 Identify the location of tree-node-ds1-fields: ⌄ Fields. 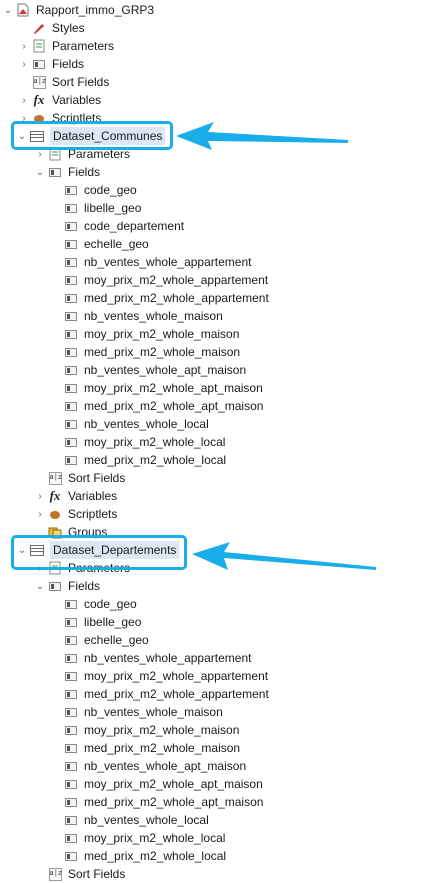
(67, 172).